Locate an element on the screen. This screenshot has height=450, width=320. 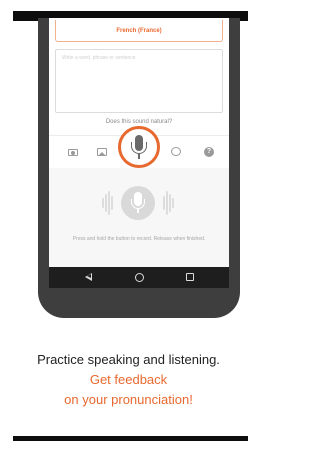
caption-line-1: Practice speaking and listening. is located at coordinates (128, 359).